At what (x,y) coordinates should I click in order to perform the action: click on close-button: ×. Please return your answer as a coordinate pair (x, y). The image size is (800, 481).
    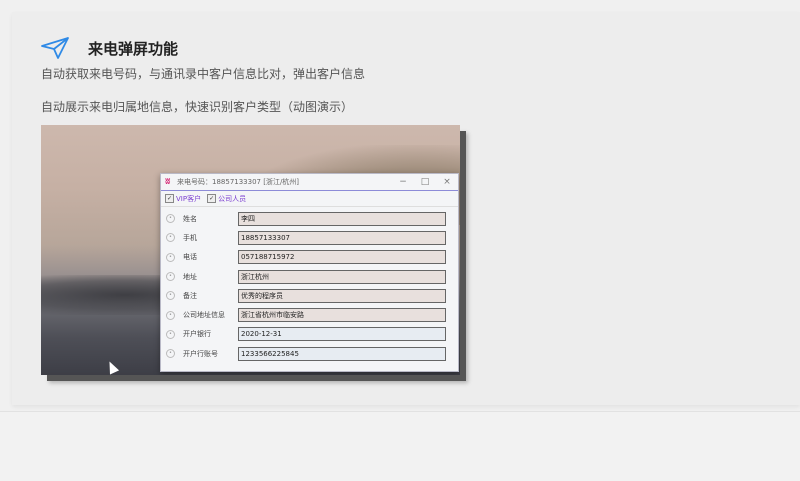
    Looking at the image, I should click on (447, 182).